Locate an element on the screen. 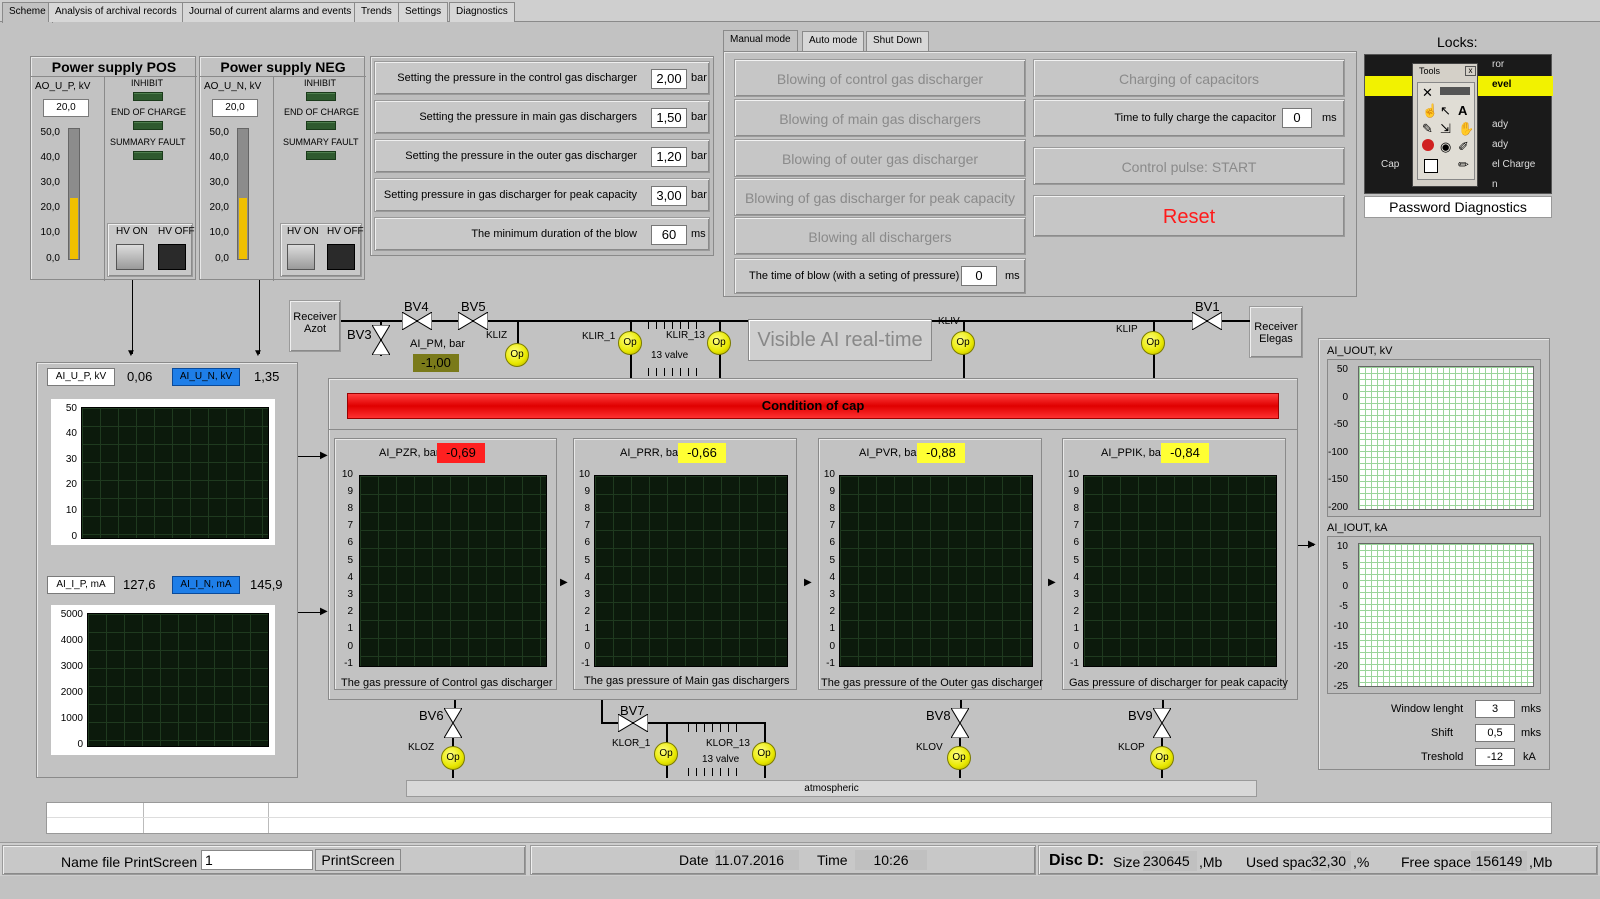 The width and height of the screenshot is (1600, 899). neg-inhibit-label: INHIBIT is located at coordinates (320, 83).